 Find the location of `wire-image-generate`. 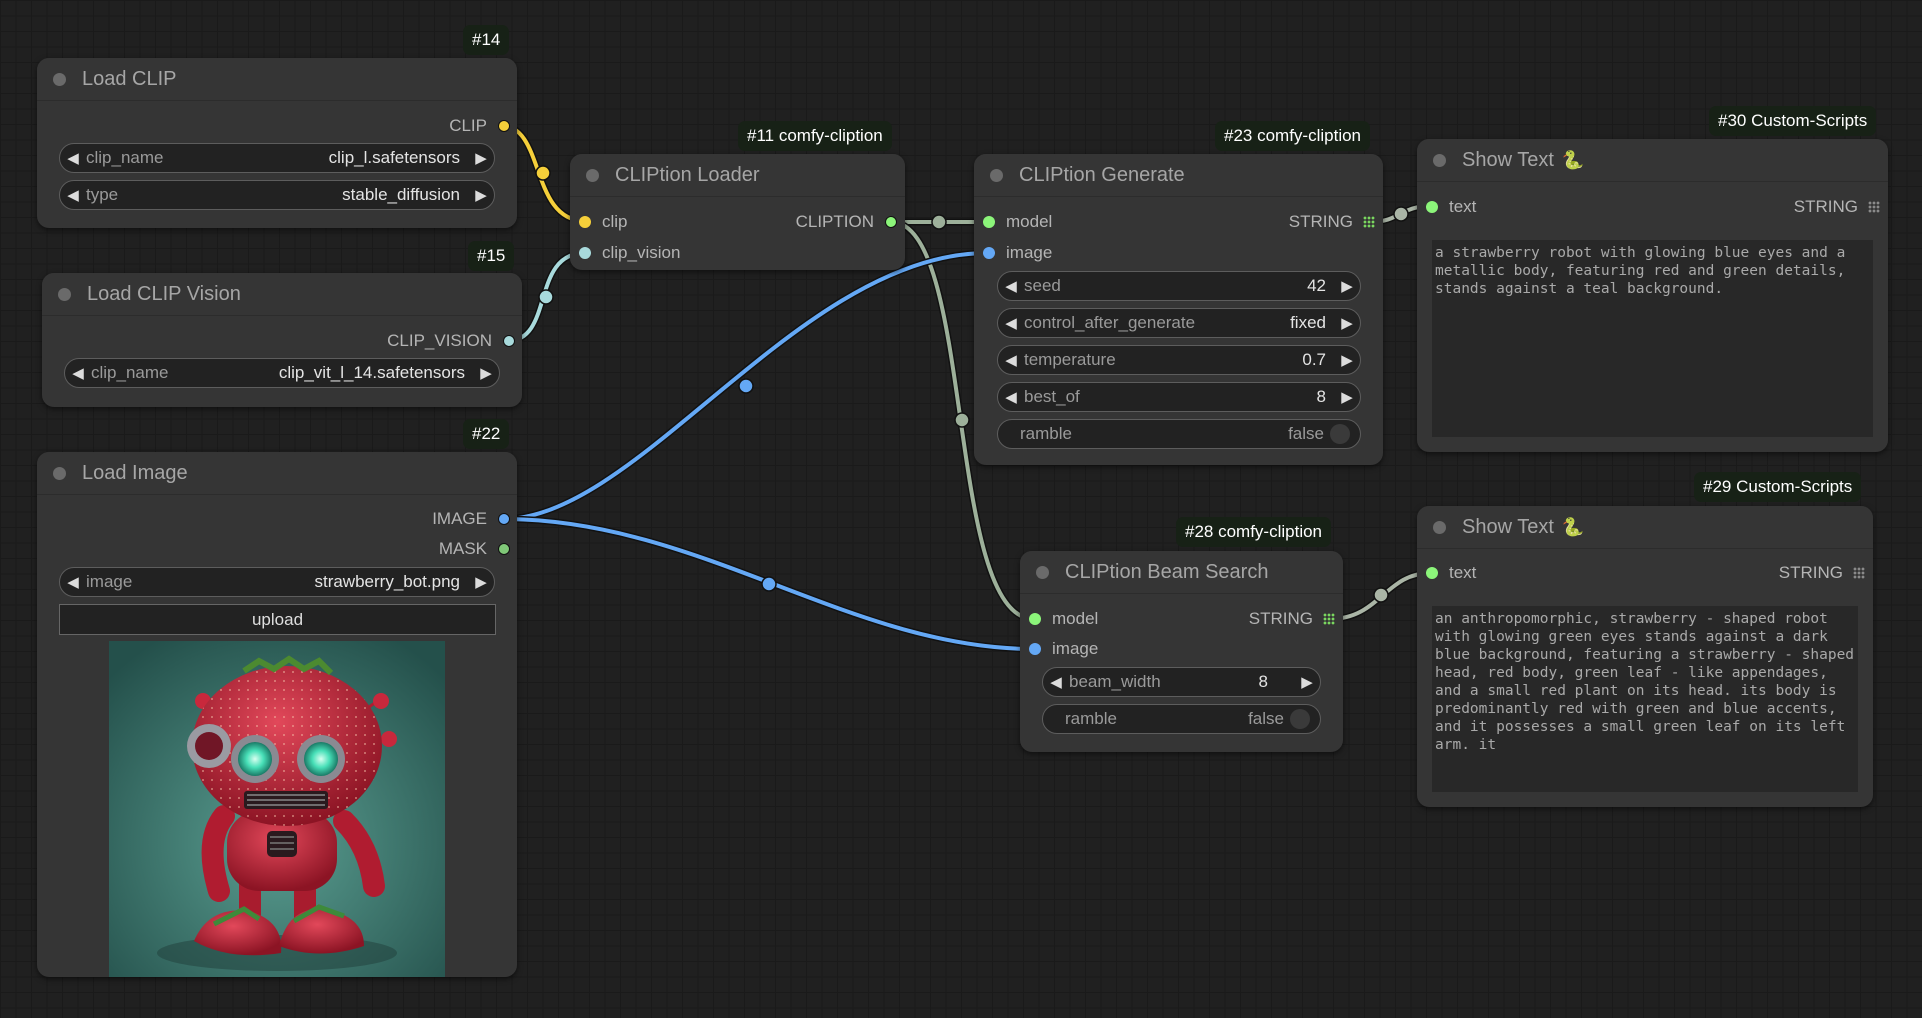

wire-image-generate is located at coordinates (745, 386).